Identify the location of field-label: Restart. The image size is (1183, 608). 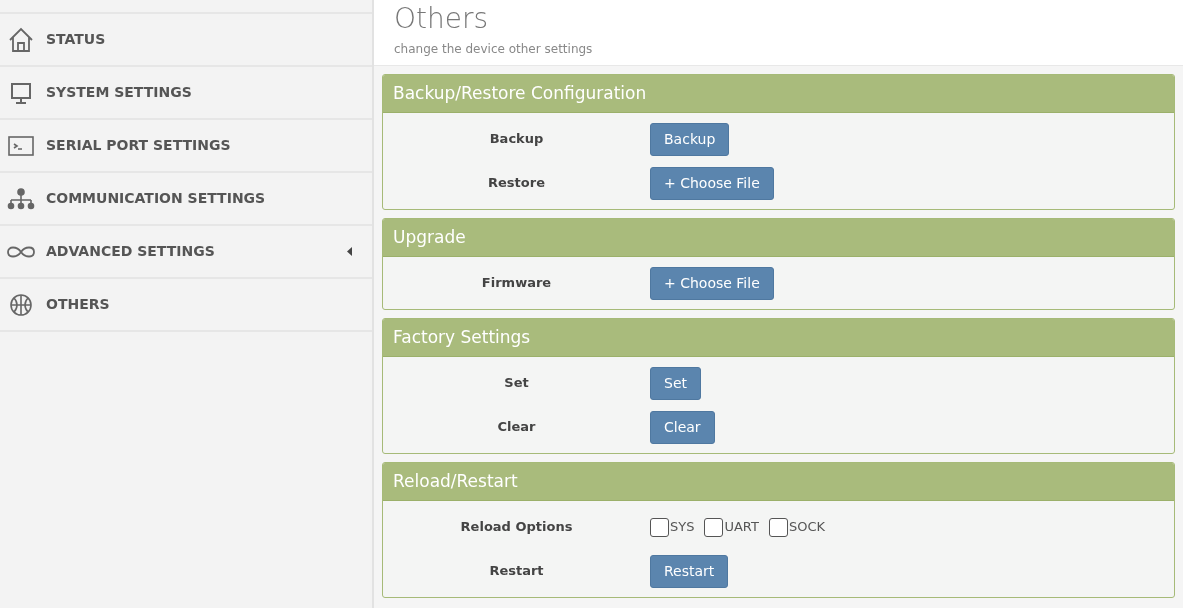
(516, 571).